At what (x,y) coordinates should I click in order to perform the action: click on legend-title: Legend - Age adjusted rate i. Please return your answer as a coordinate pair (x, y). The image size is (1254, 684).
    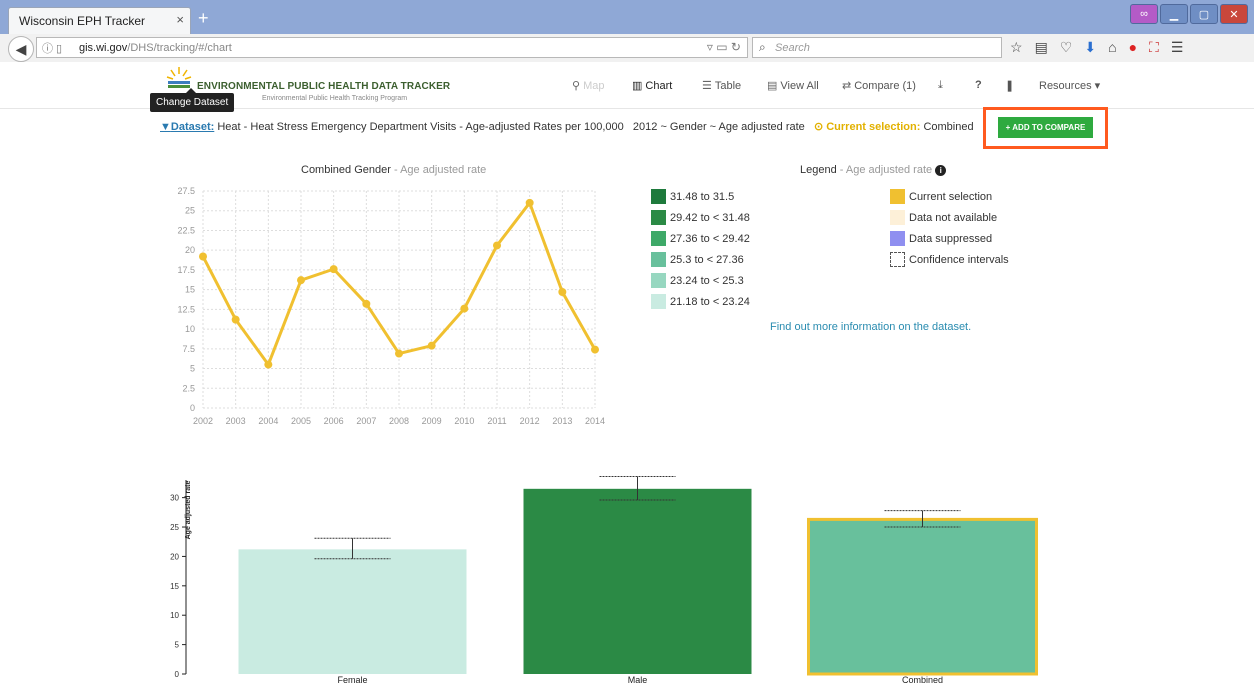
    Looking at the image, I should click on (873, 170).